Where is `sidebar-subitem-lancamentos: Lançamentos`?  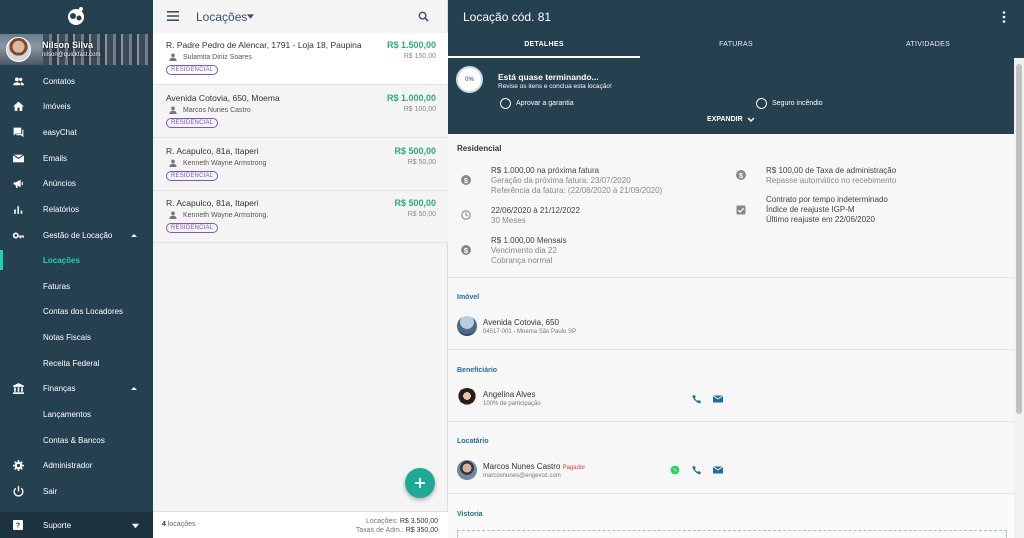 sidebar-subitem-lancamentos: Lançamentos is located at coordinates (76, 414).